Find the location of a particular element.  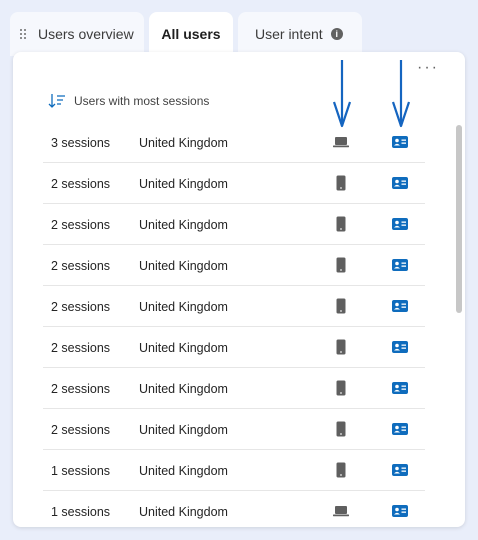

sort-label: Users with most sessions is located at coordinates (142, 101).